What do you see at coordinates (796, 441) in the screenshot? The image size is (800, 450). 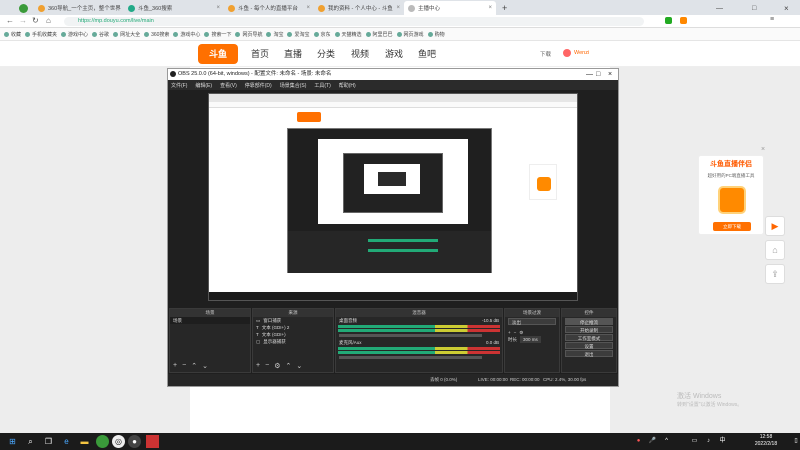 I see `notification-icon: ▯` at bounding box center [796, 441].